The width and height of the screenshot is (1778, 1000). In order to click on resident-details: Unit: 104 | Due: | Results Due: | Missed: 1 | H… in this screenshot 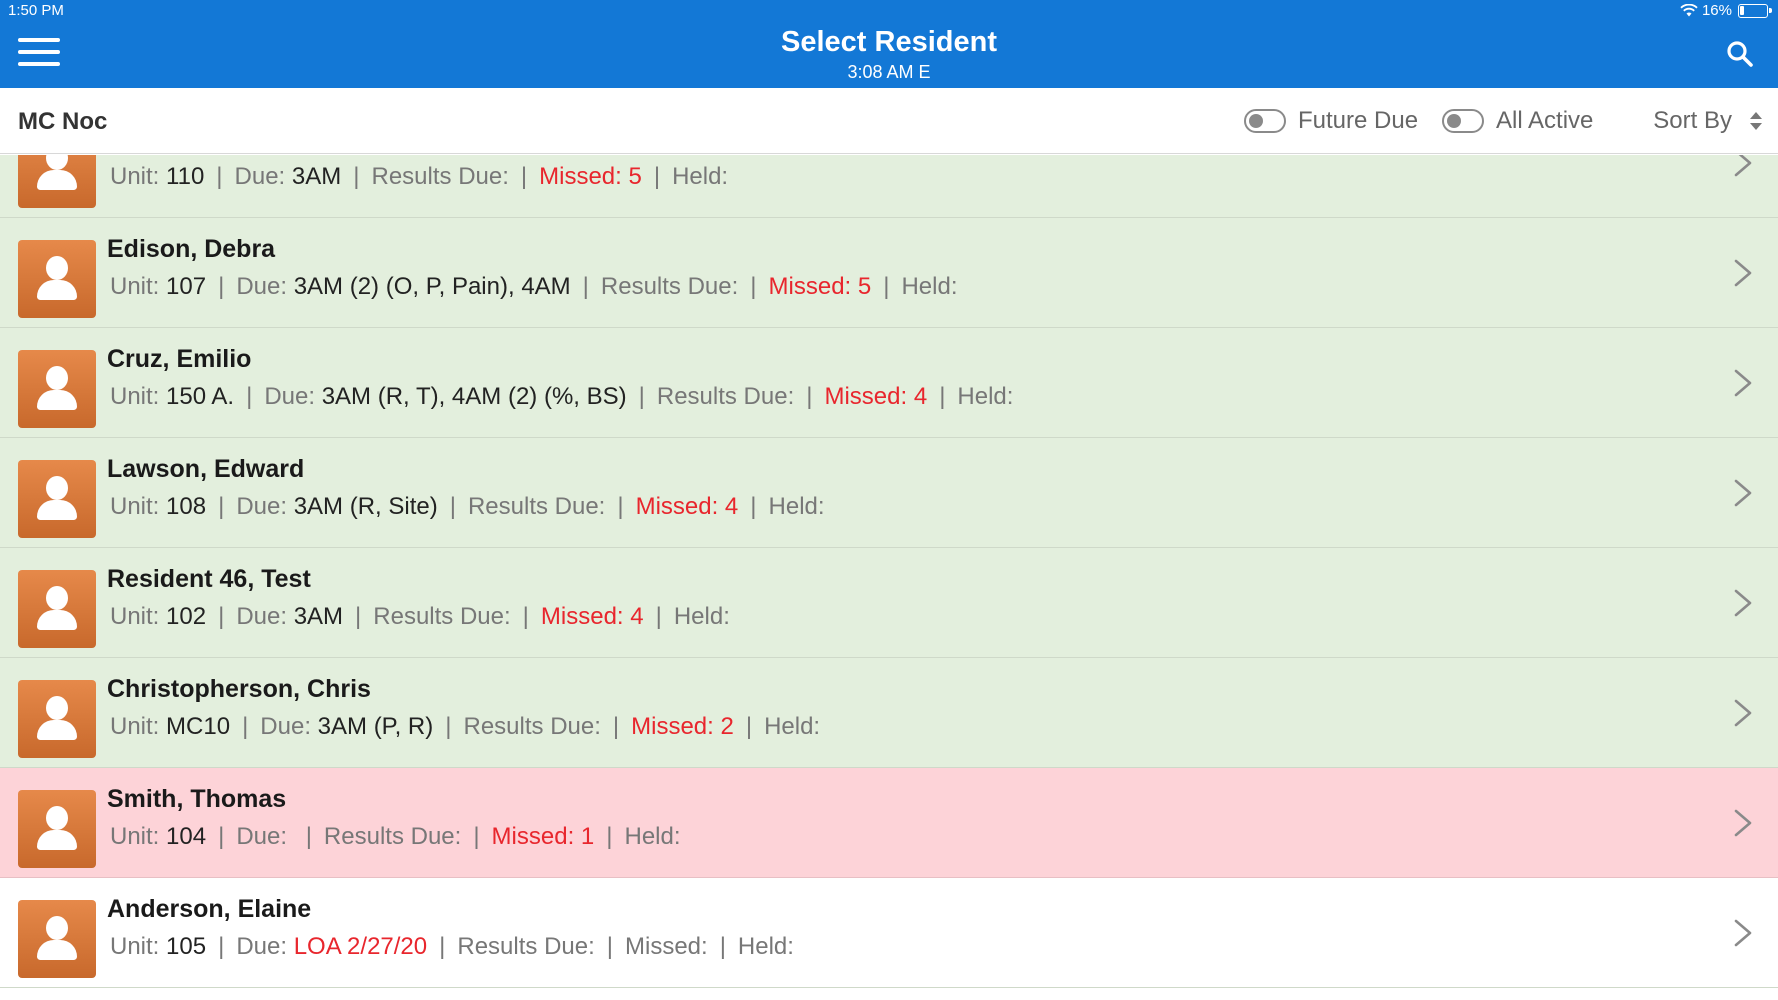, I will do `click(395, 836)`.